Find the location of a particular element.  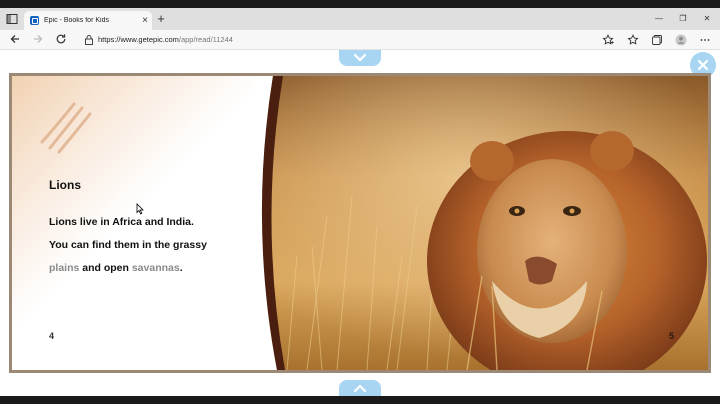

refresh-icon is located at coordinates (61, 39).